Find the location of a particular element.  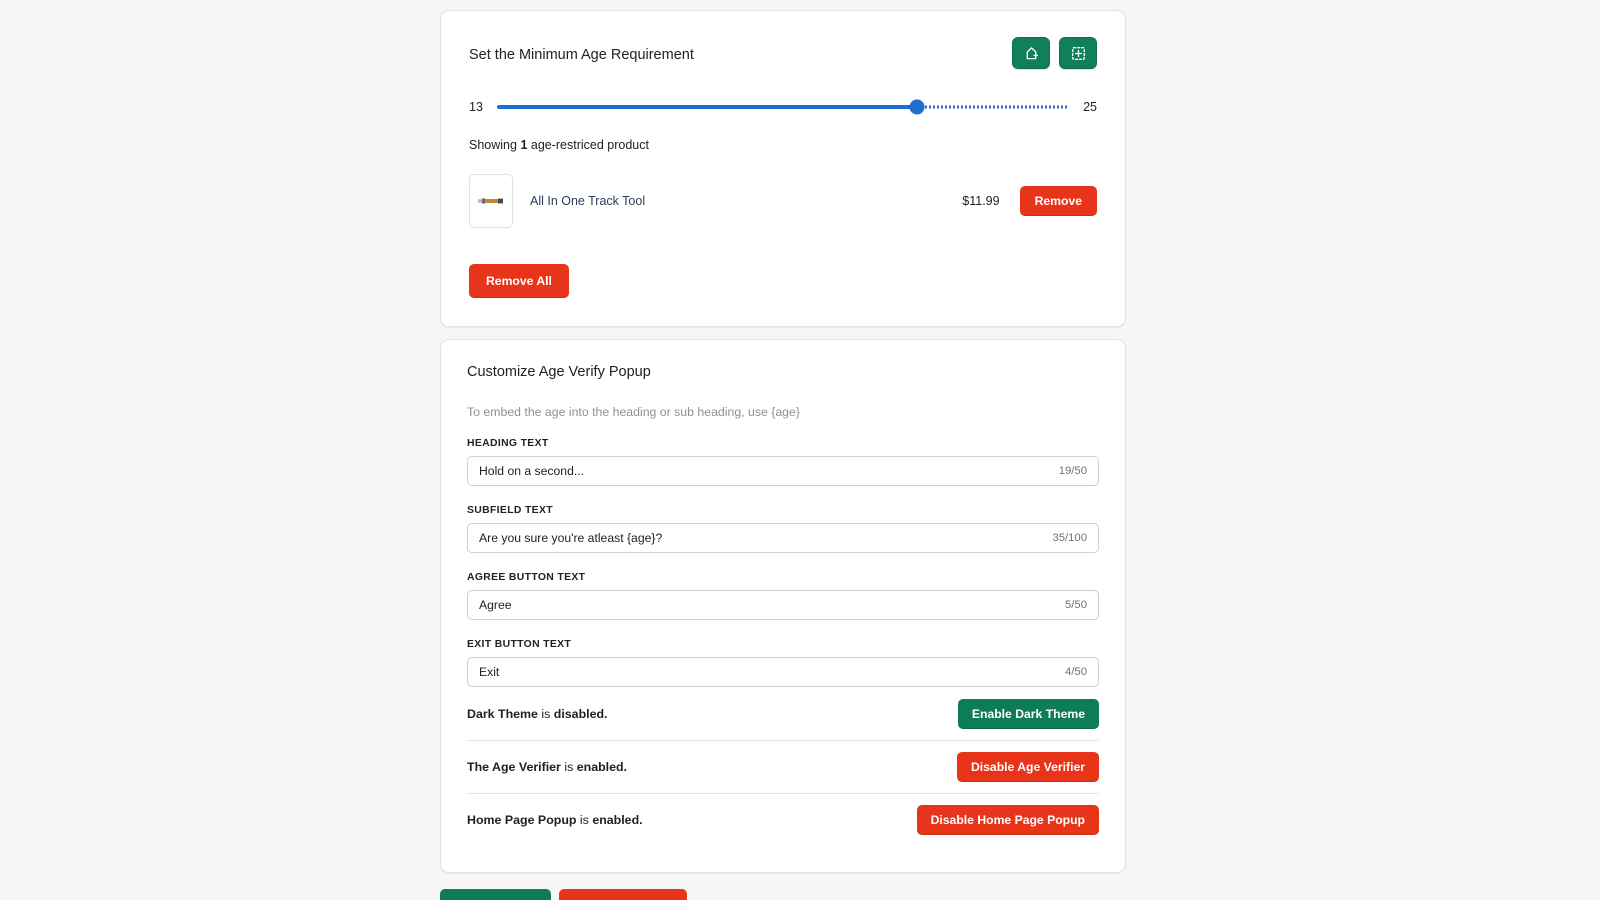

slider-thumb is located at coordinates (917, 107).